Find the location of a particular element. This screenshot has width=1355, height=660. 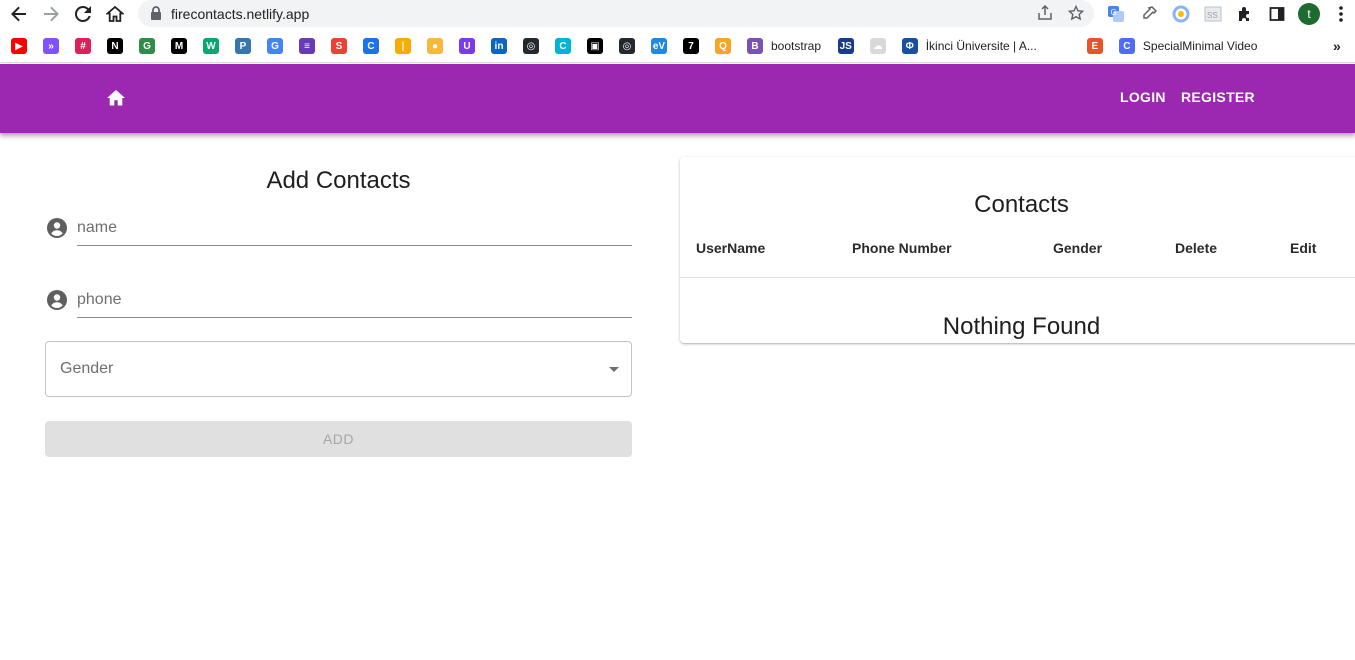

swirl-icon: S is located at coordinates (339, 46).